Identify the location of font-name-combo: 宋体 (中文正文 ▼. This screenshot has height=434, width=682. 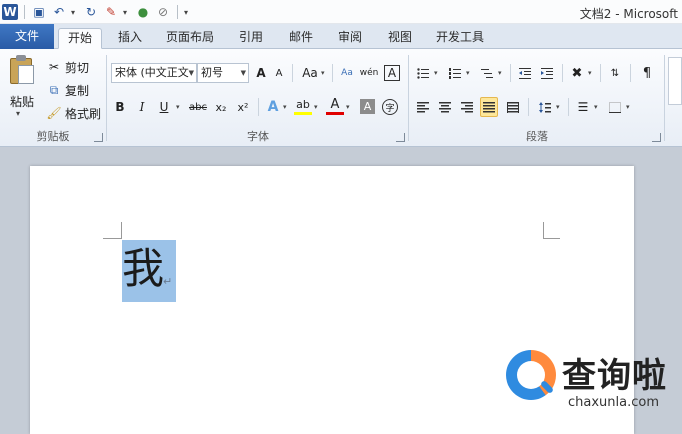
(154, 73).